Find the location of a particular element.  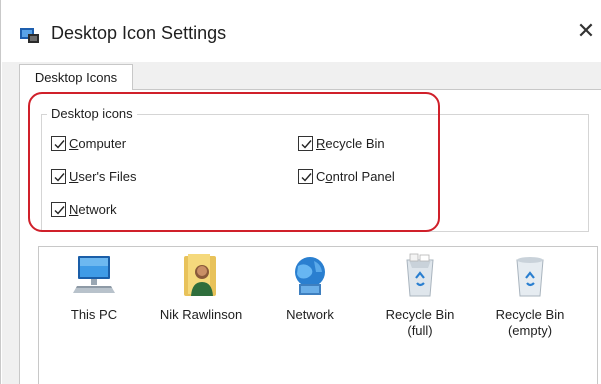

recycle-bin-full-icon is located at coordinates (420, 275).